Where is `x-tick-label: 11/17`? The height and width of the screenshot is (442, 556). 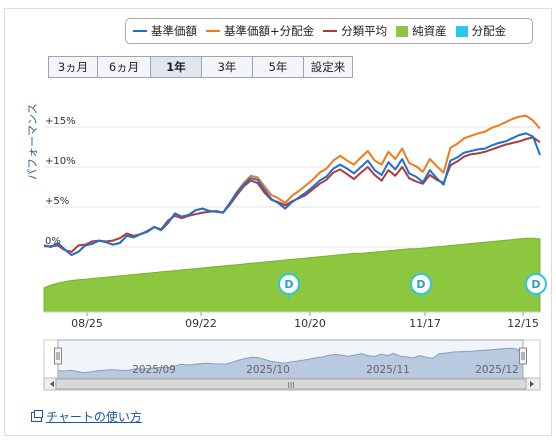
x-tick-label: 11/17 is located at coordinates (425, 323).